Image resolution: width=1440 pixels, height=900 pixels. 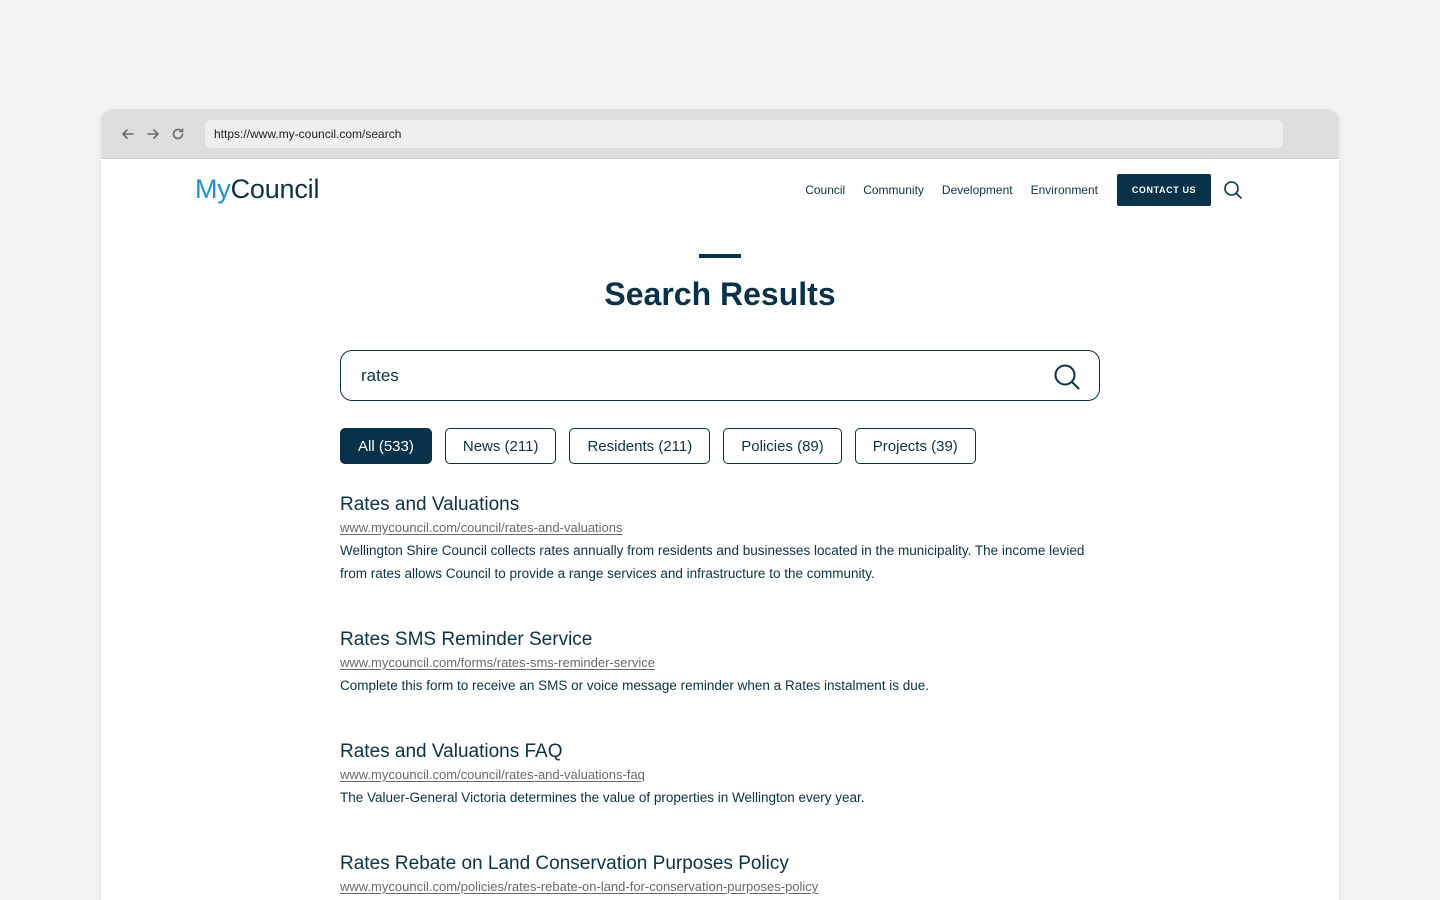 I want to click on logo-prefix: My, so click(x=213, y=189).